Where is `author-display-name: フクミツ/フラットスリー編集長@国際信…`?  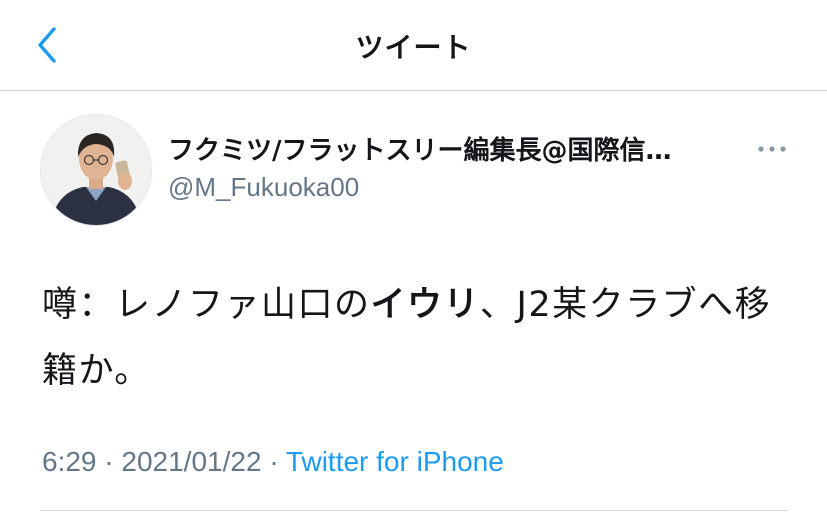
author-display-name: フクミツ/フラットスリー編集長@国際信… is located at coordinates (458, 148).